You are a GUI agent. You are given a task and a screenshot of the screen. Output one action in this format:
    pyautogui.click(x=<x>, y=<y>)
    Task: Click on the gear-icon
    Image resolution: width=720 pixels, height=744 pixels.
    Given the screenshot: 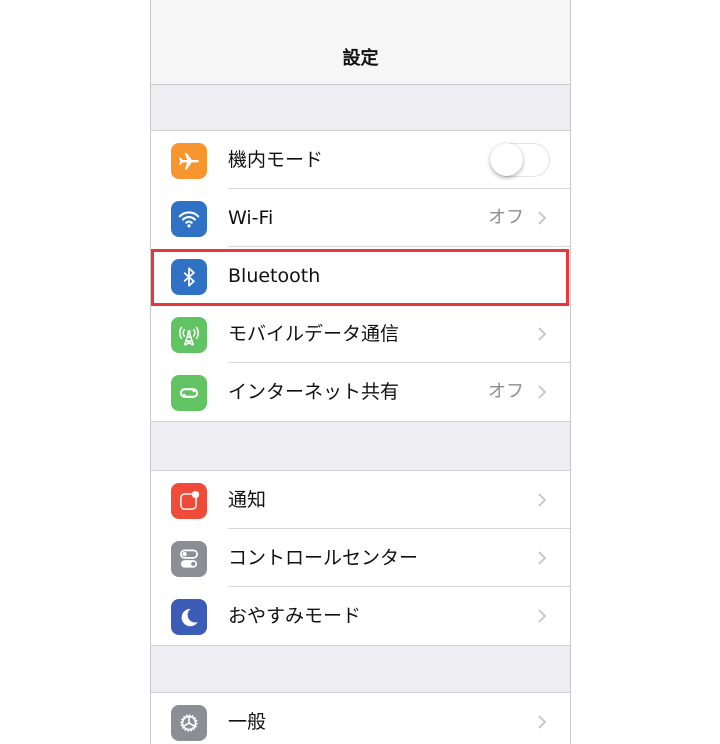 What is the action you would take?
    pyautogui.click(x=189, y=723)
    